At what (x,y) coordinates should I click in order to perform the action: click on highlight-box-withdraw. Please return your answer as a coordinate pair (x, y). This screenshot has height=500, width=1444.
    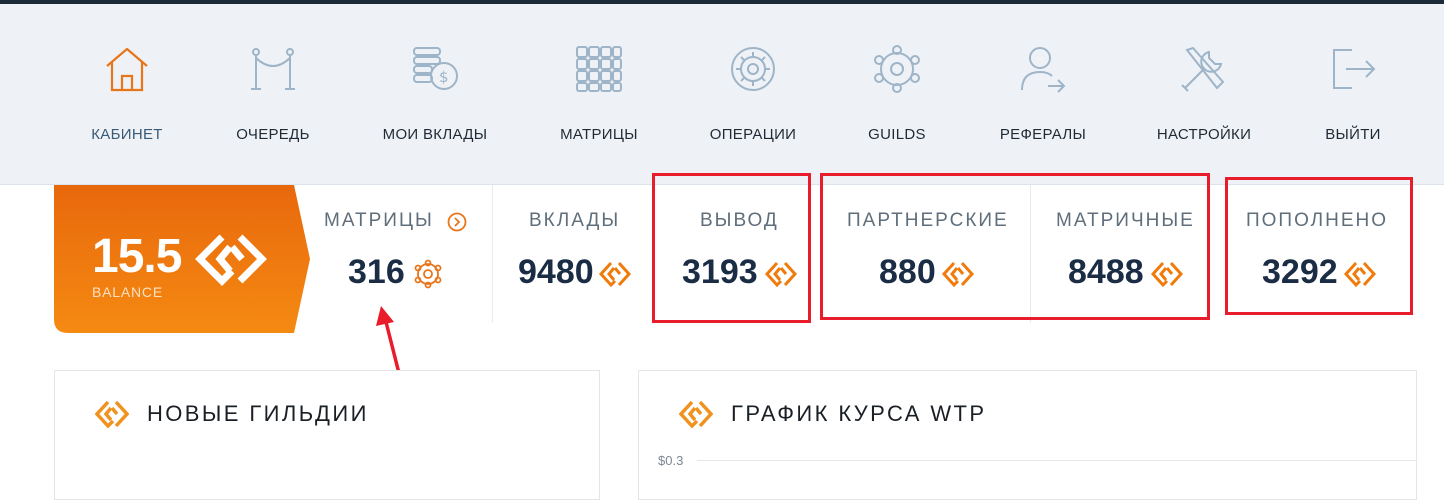
    Looking at the image, I should click on (731, 248).